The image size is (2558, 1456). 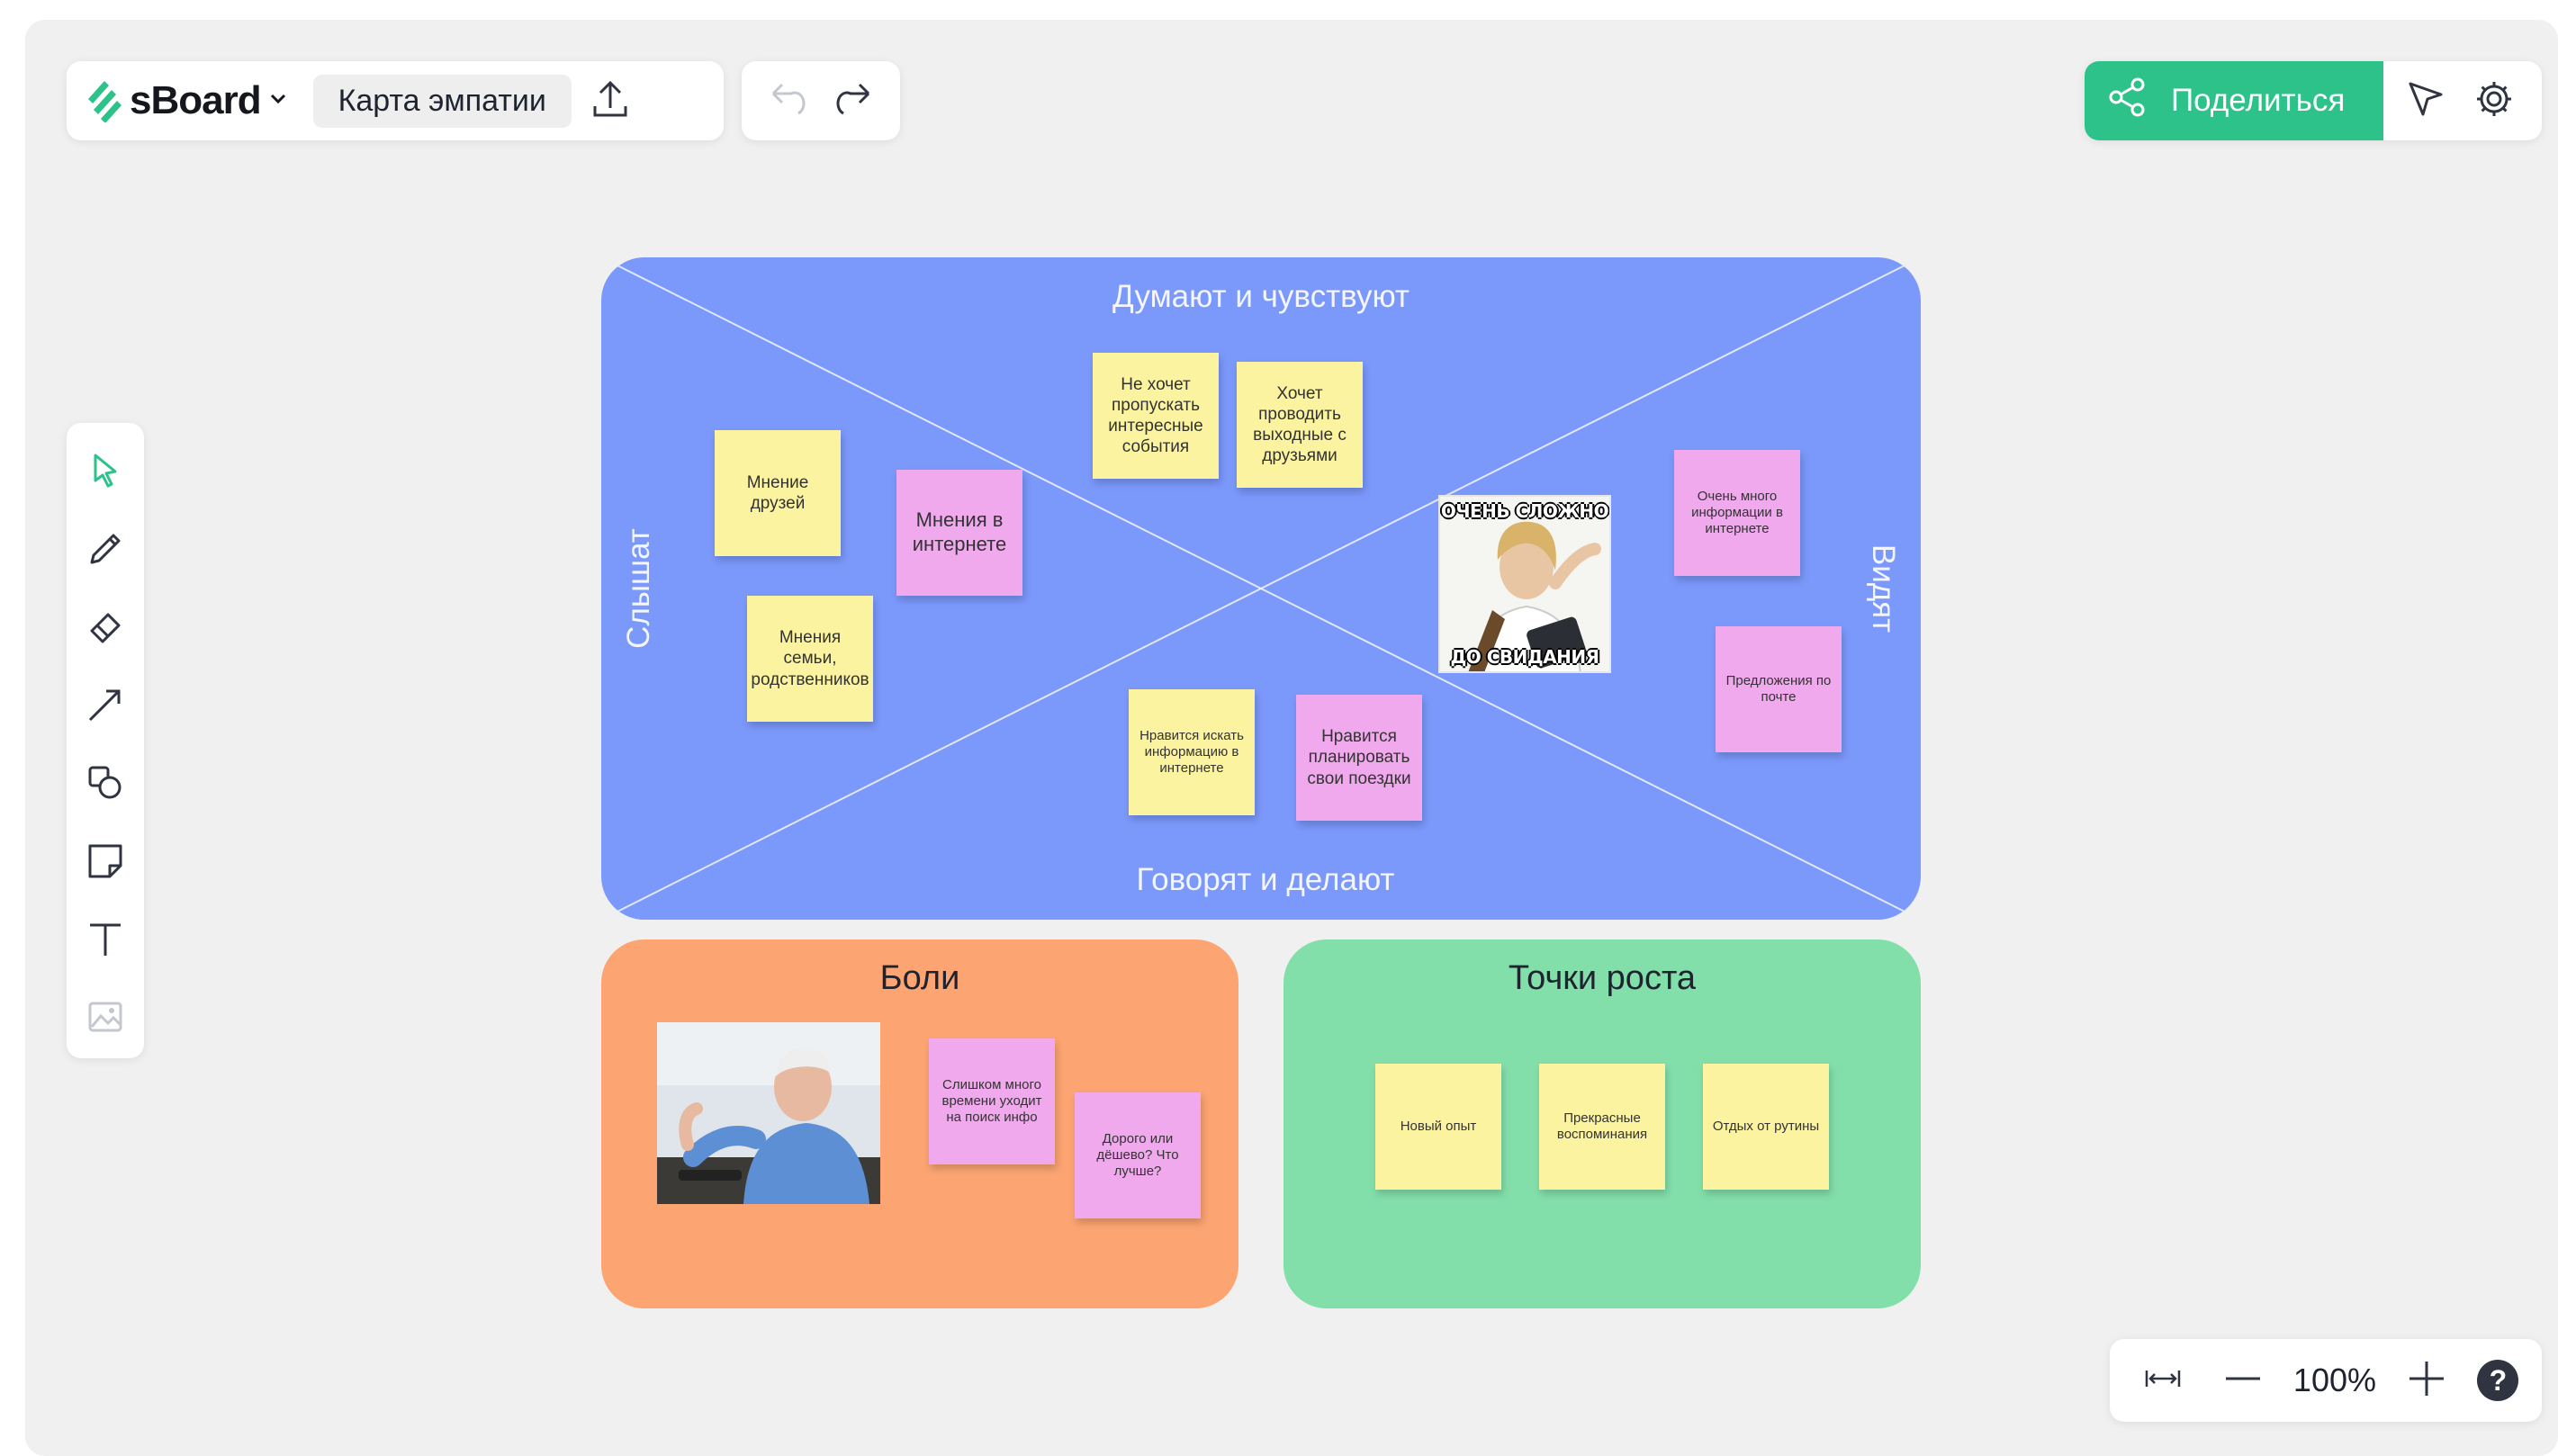 I want to click on redo-button, so click(x=856, y=101).